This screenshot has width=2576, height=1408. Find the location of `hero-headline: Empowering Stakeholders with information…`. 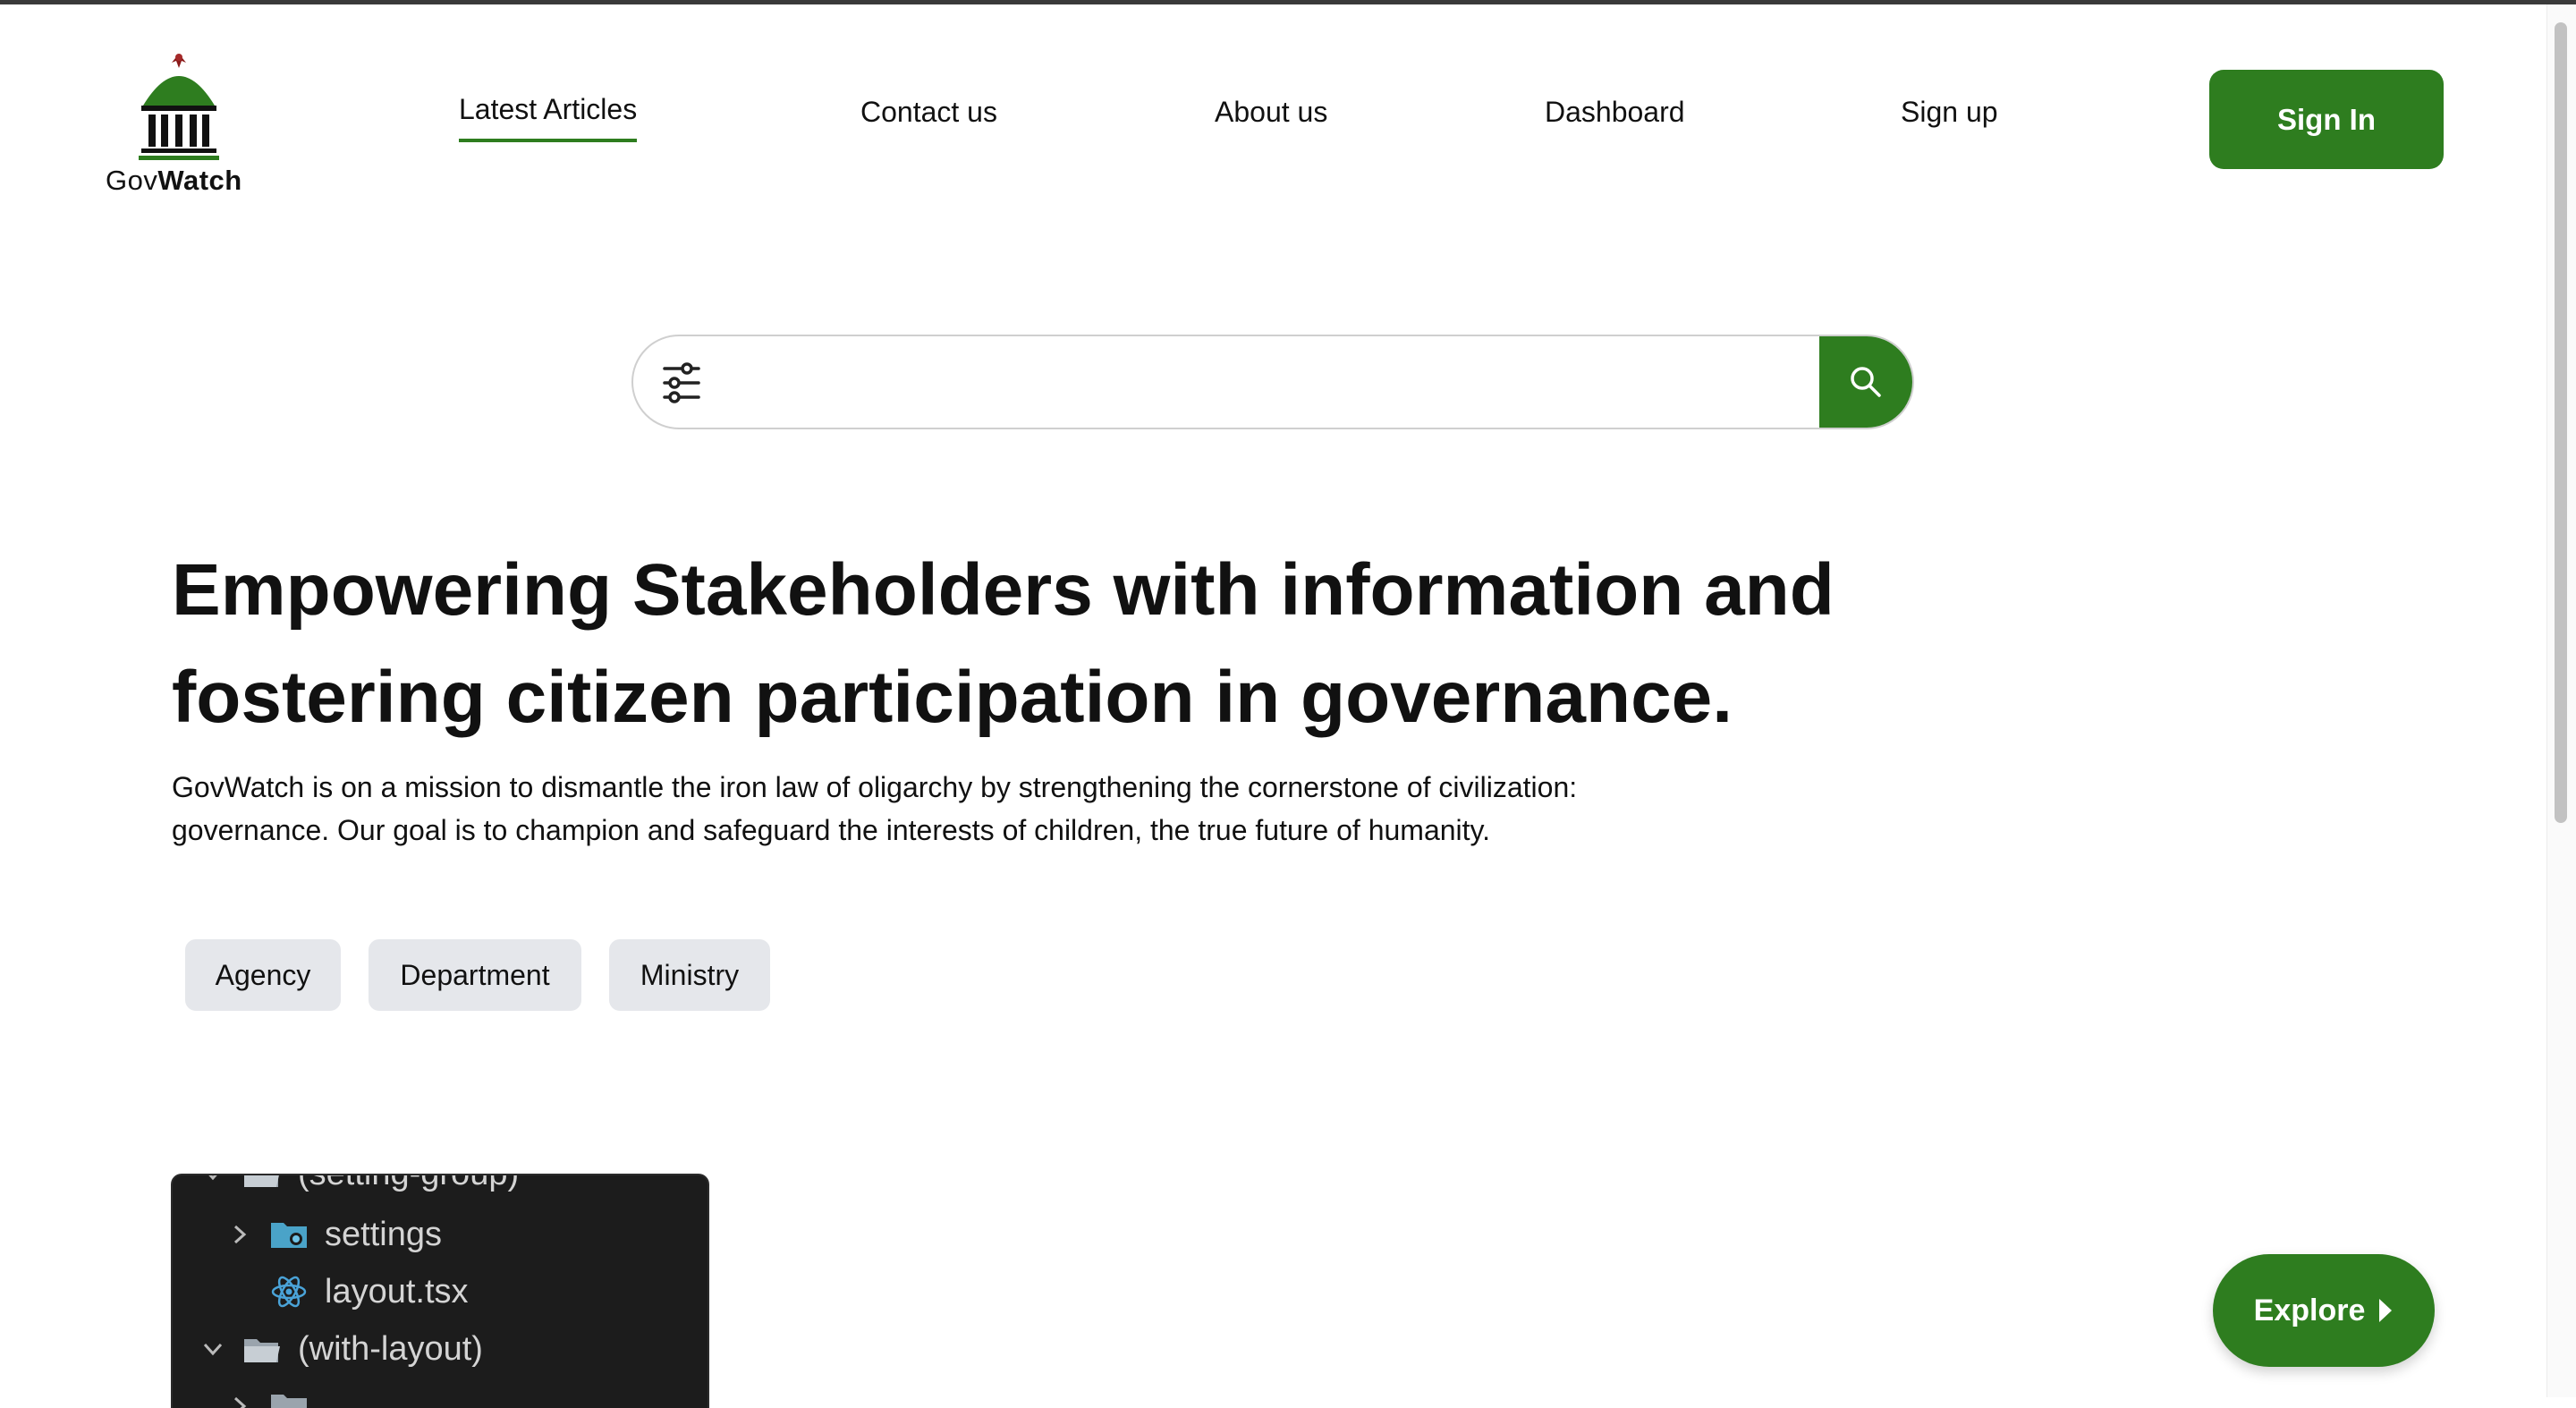

hero-headline: Empowering Stakeholders with information… is located at coordinates (1003, 643).